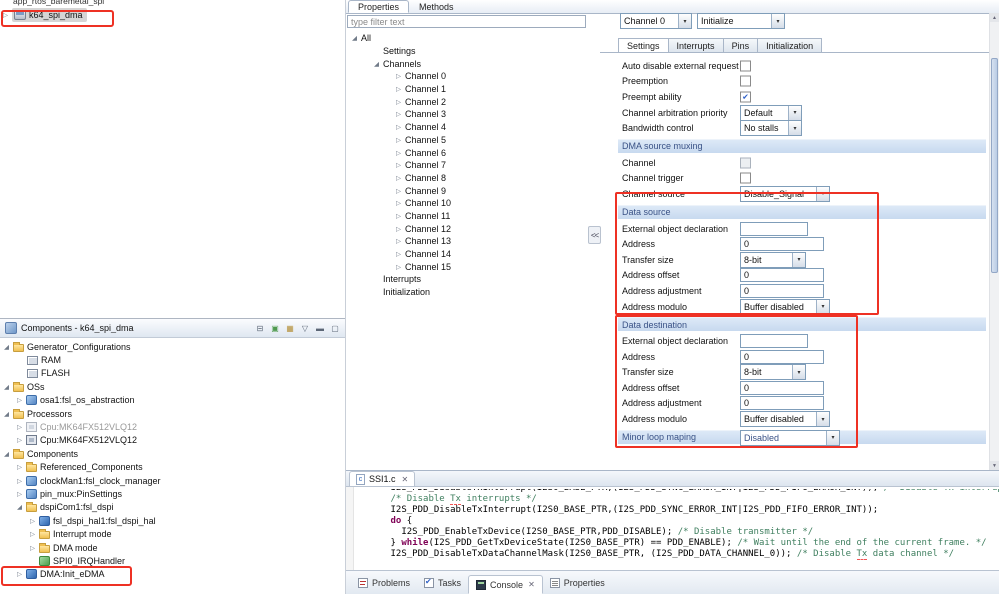 The width and height of the screenshot is (999, 594). Describe the element at coordinates (290, 328) in the screenshot. I see `filter-icon: ▦` at that location.